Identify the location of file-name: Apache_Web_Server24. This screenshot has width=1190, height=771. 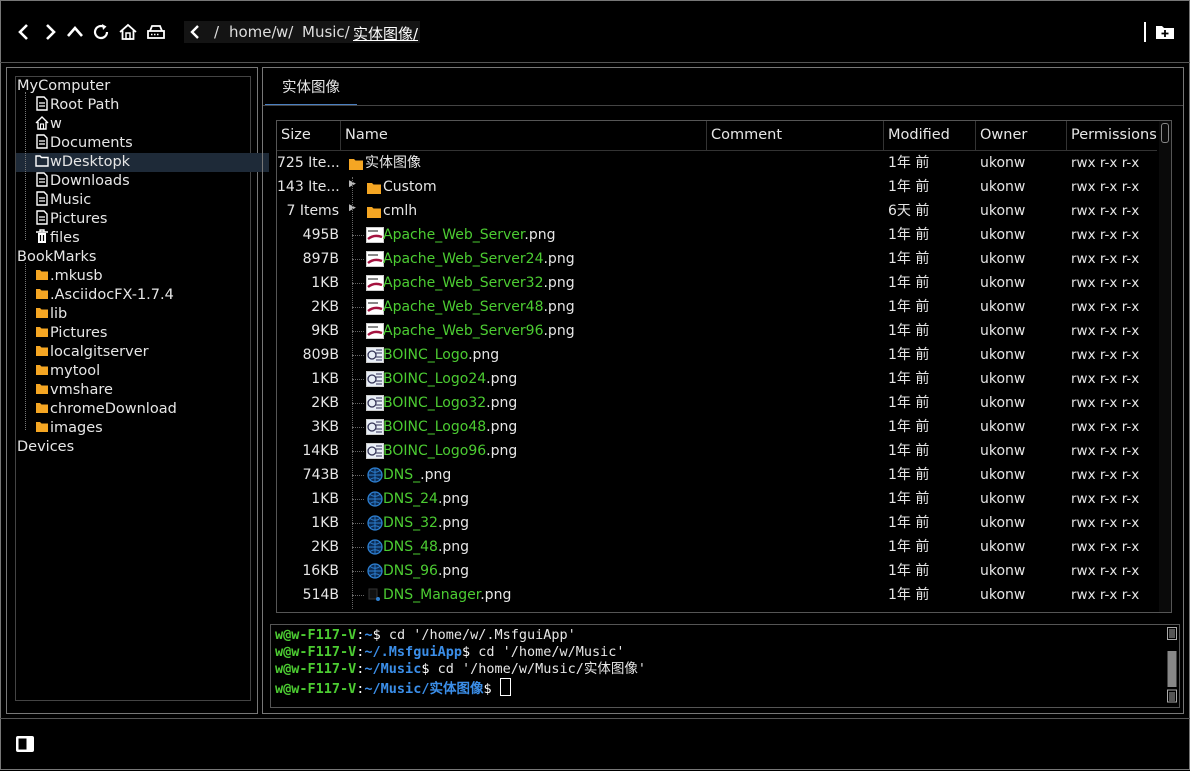
(463, 259).